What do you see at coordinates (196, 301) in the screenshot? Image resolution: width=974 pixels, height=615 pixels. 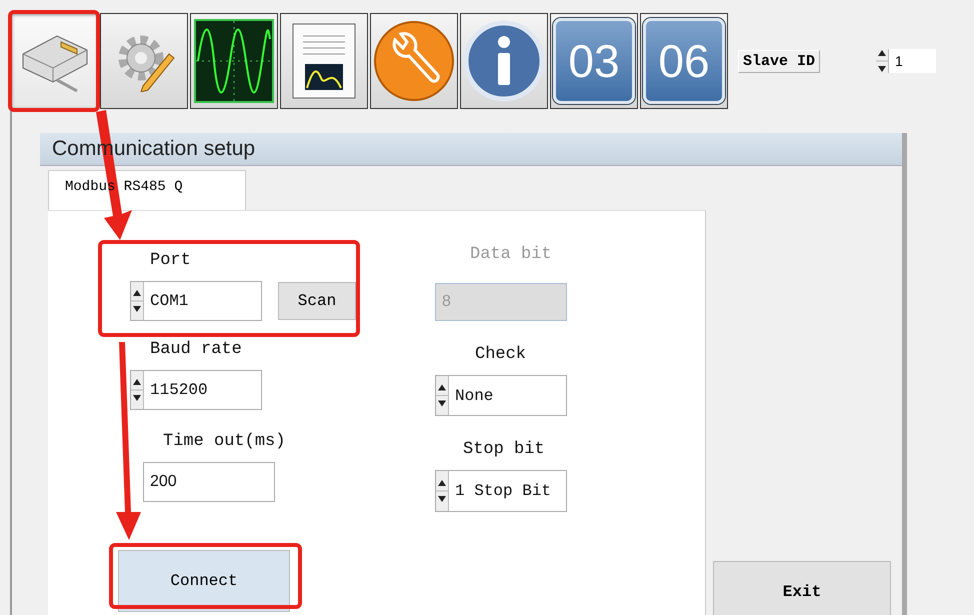 I see `spinner-field: COM1` at bounding box center [196, 301].